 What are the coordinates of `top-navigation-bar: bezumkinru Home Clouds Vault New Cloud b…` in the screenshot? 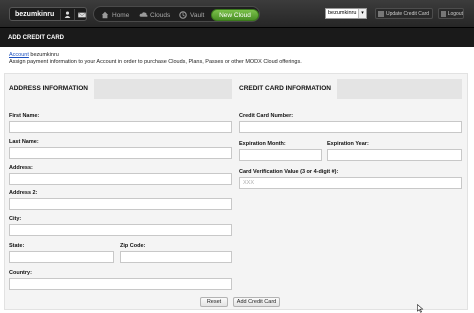 It's located at (237, 13).